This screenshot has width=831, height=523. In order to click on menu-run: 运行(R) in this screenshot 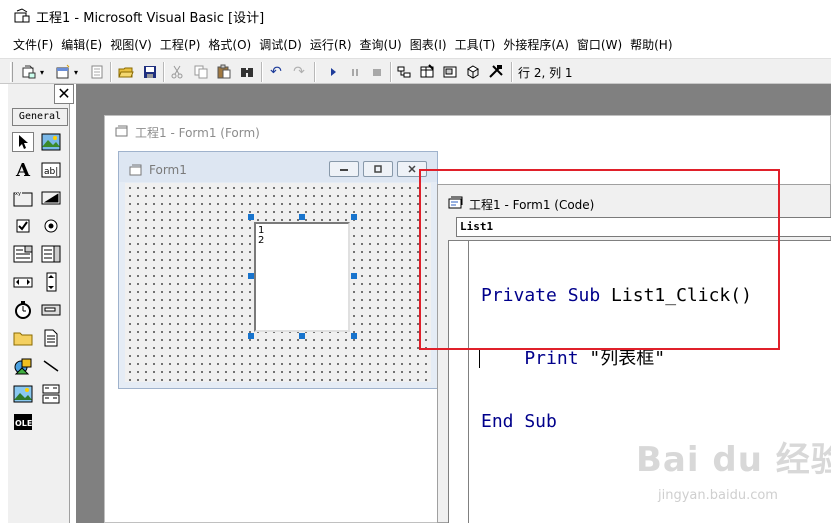, I will do `click(331, 45)`.